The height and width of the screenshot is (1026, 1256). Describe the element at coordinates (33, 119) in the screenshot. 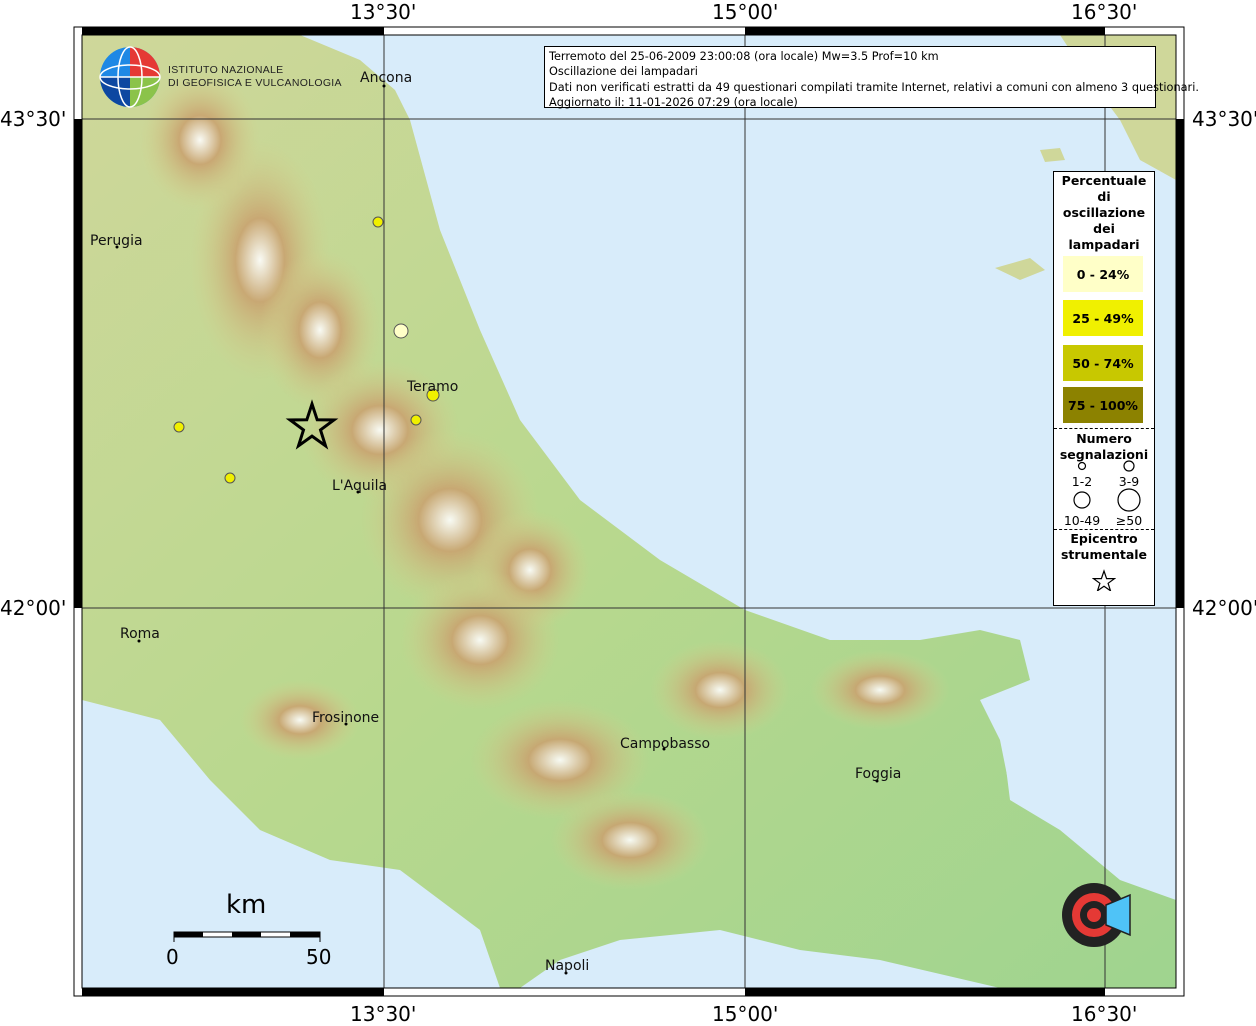

I see `lat-label-left: 43°30'` at that location.